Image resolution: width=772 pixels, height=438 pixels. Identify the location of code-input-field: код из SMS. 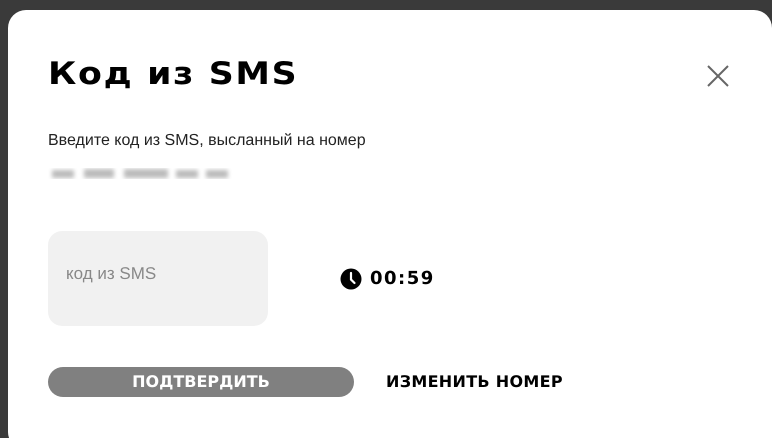
(158, 278).